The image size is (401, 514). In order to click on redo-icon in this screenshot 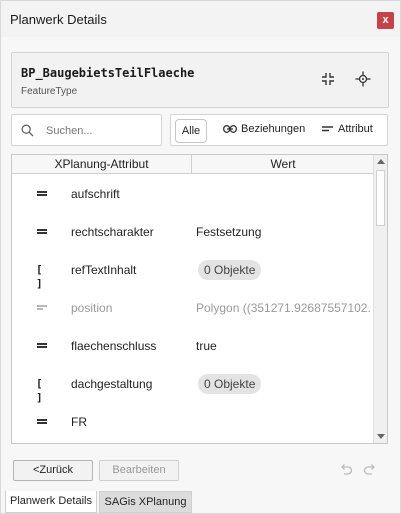, I will do `click(370, 470)`.